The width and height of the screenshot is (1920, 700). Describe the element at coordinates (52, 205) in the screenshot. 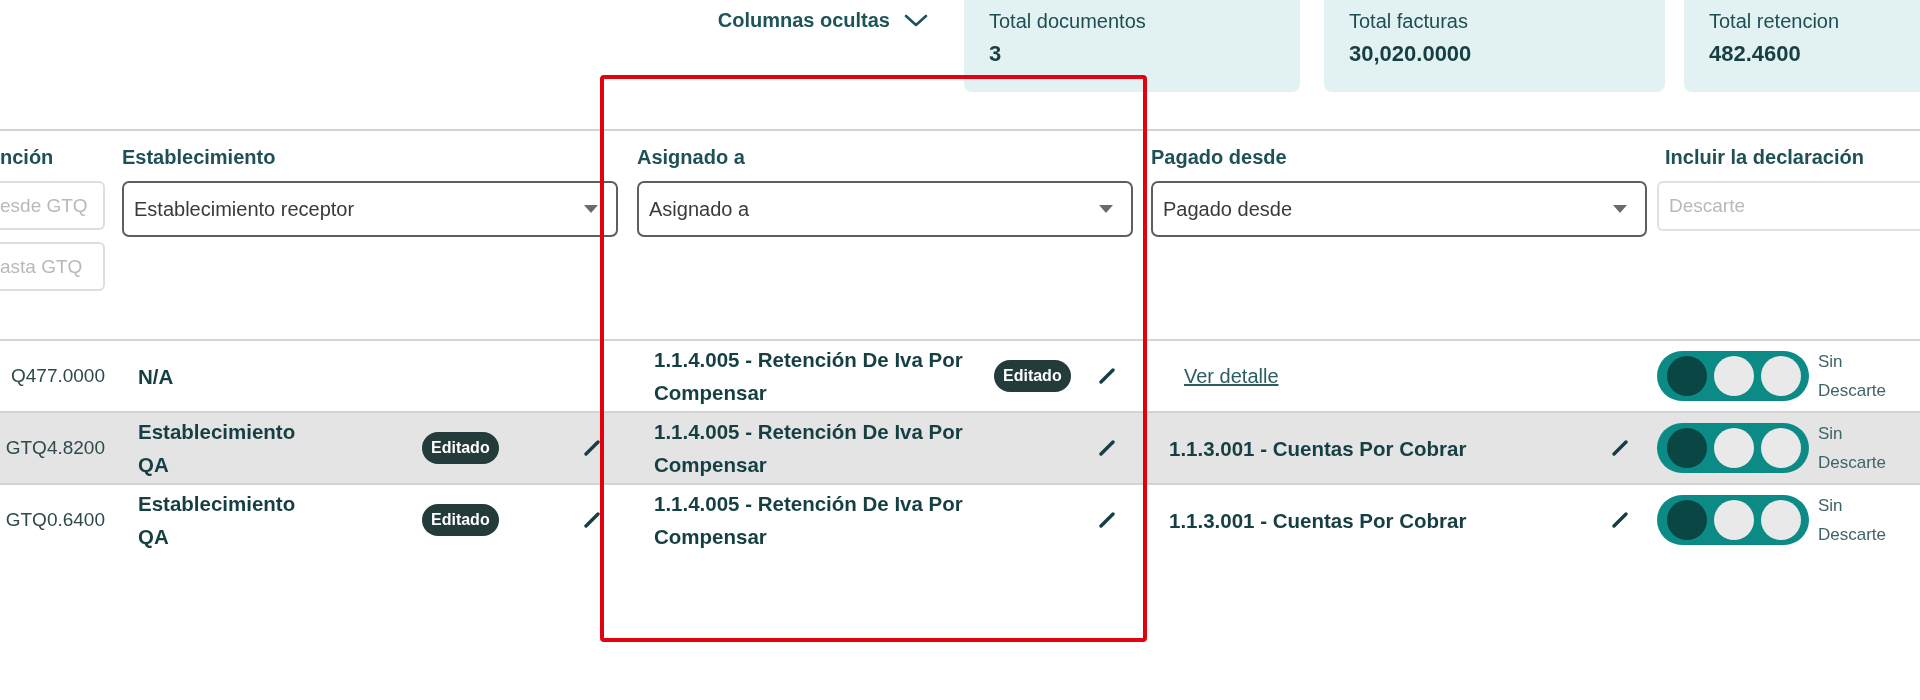

I see `amount-input: esde GTQ` at that location.